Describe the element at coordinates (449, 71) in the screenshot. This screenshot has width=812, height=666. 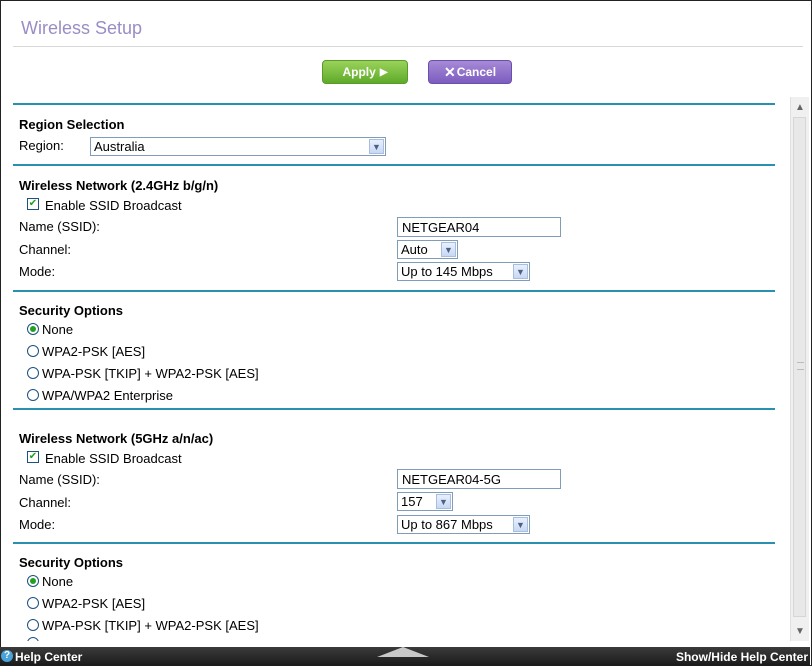
I see `x-icon: ✕` at that location.